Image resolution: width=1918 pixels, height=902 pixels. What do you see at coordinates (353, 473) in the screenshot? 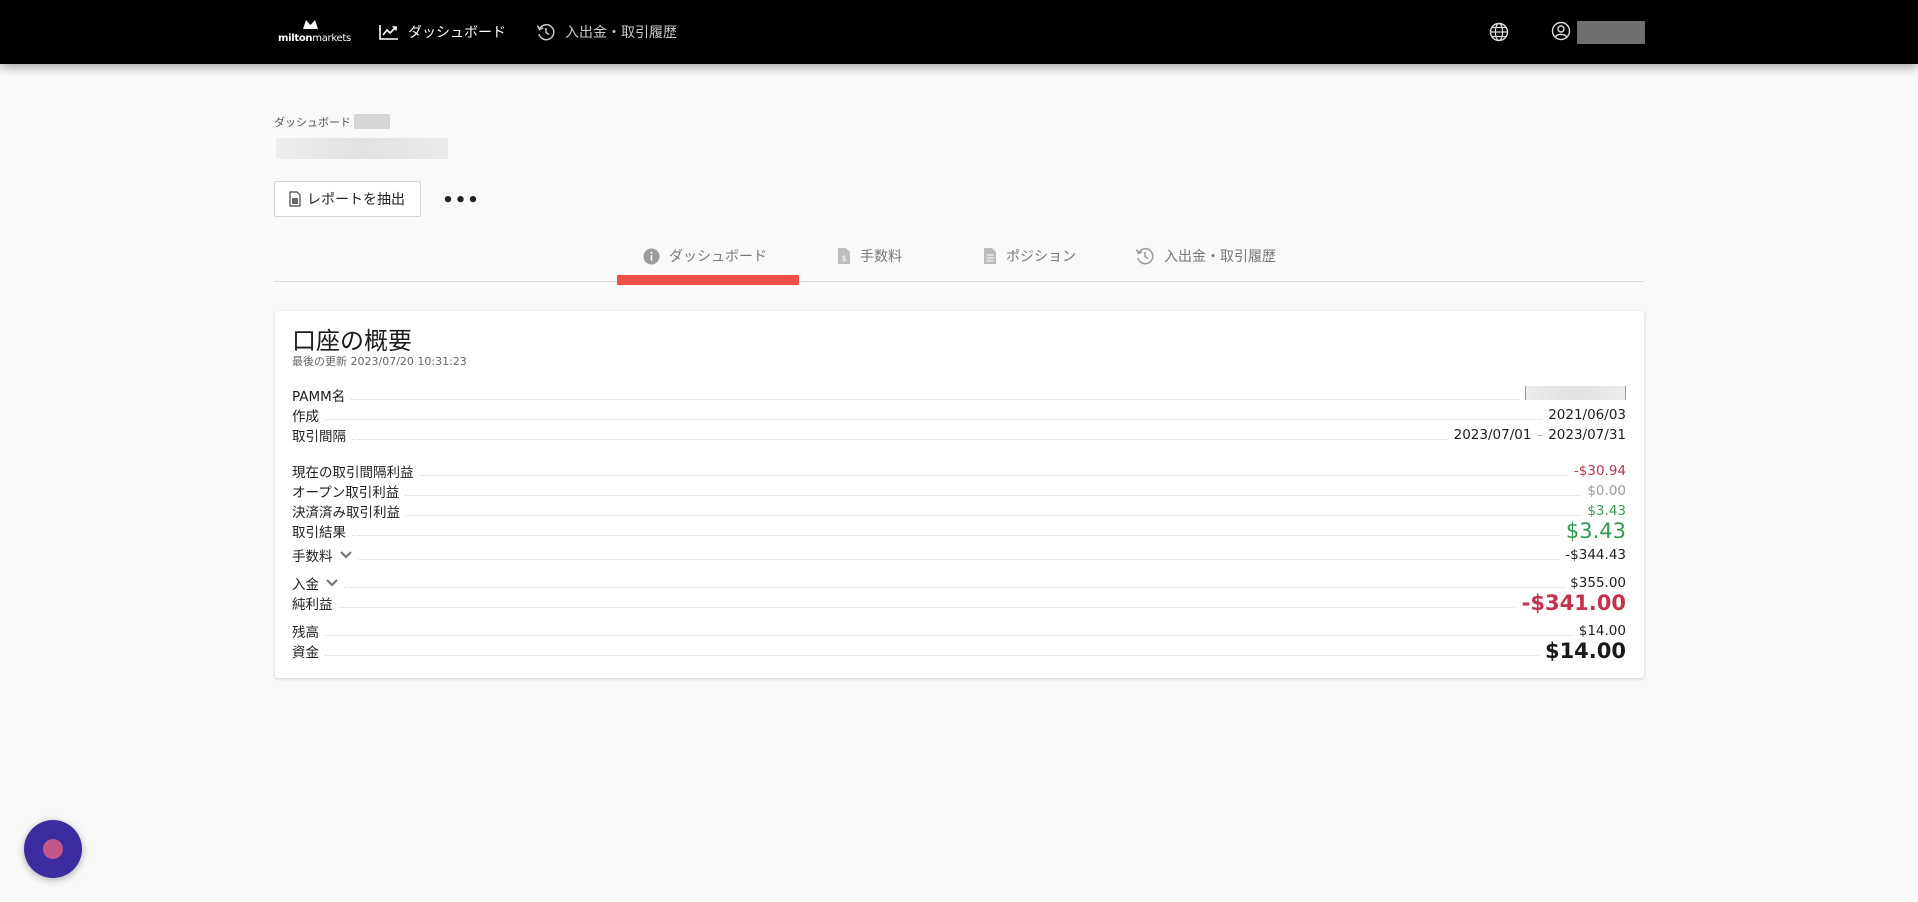
I see `row-label: 現在の取引間隔利益` at bounding box center [353, 473].